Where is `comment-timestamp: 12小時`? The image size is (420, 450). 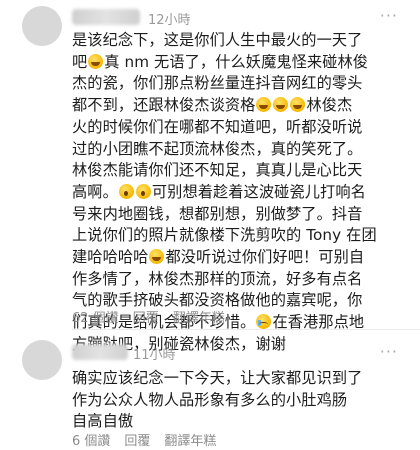 comment-timestamp: 12小時 is located at coordinates (169, 20).